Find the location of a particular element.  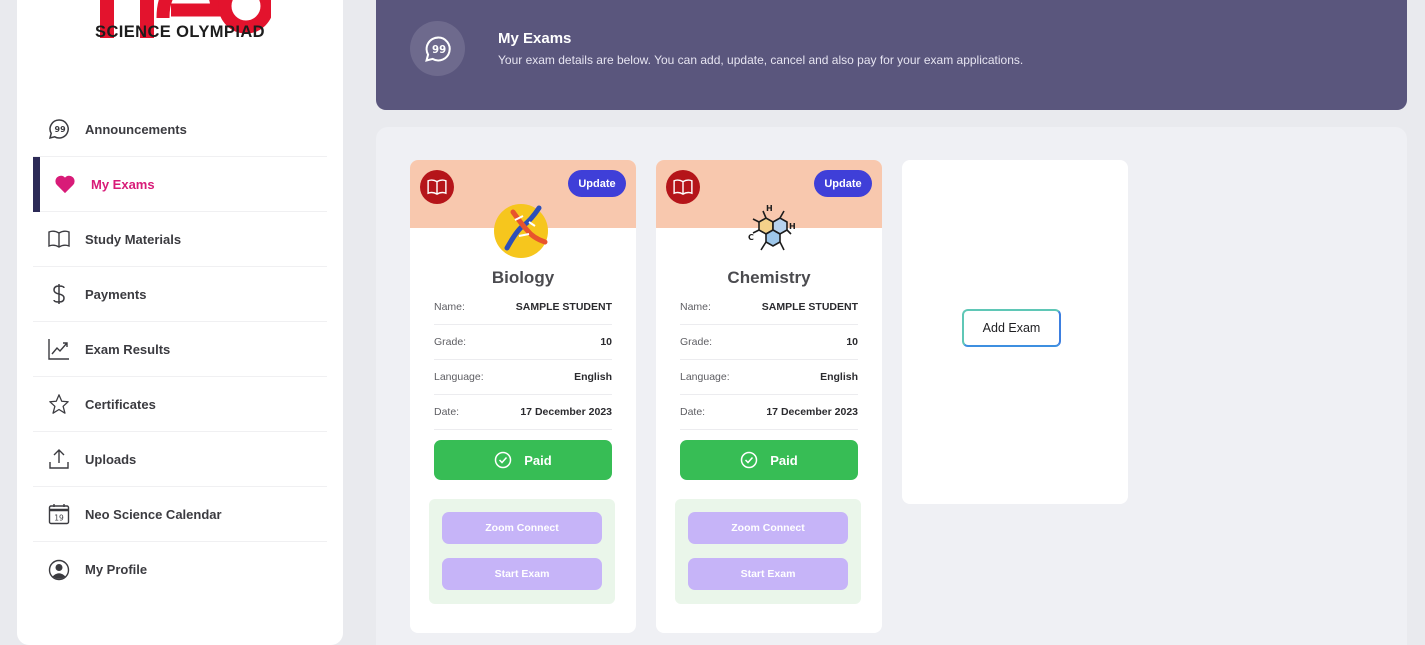

add-exam-card: Add Exam is located at coordinates (1015, 332).